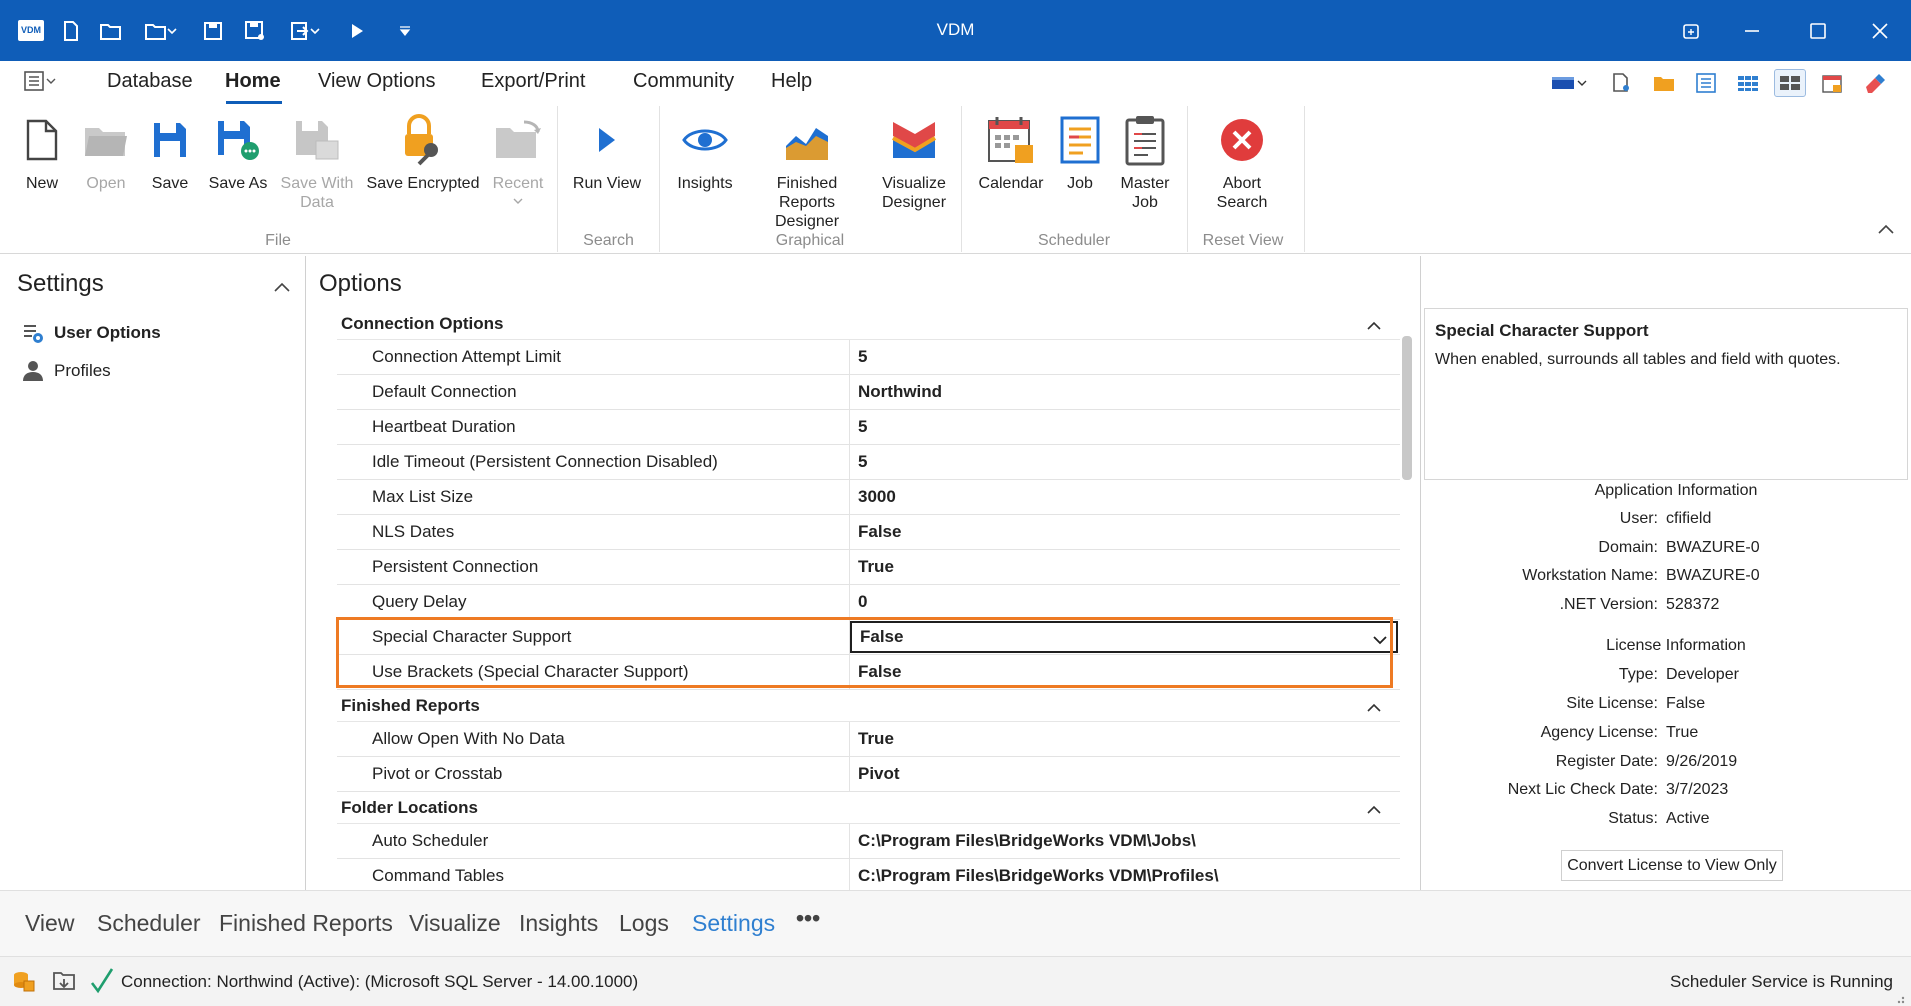 The height and width of the screenshot is (1006, 1911). What do you see at coordinates (1011, 183) in the screenshot?
I see `calendar-label: Calendar` at bounding box center [1011, 183].